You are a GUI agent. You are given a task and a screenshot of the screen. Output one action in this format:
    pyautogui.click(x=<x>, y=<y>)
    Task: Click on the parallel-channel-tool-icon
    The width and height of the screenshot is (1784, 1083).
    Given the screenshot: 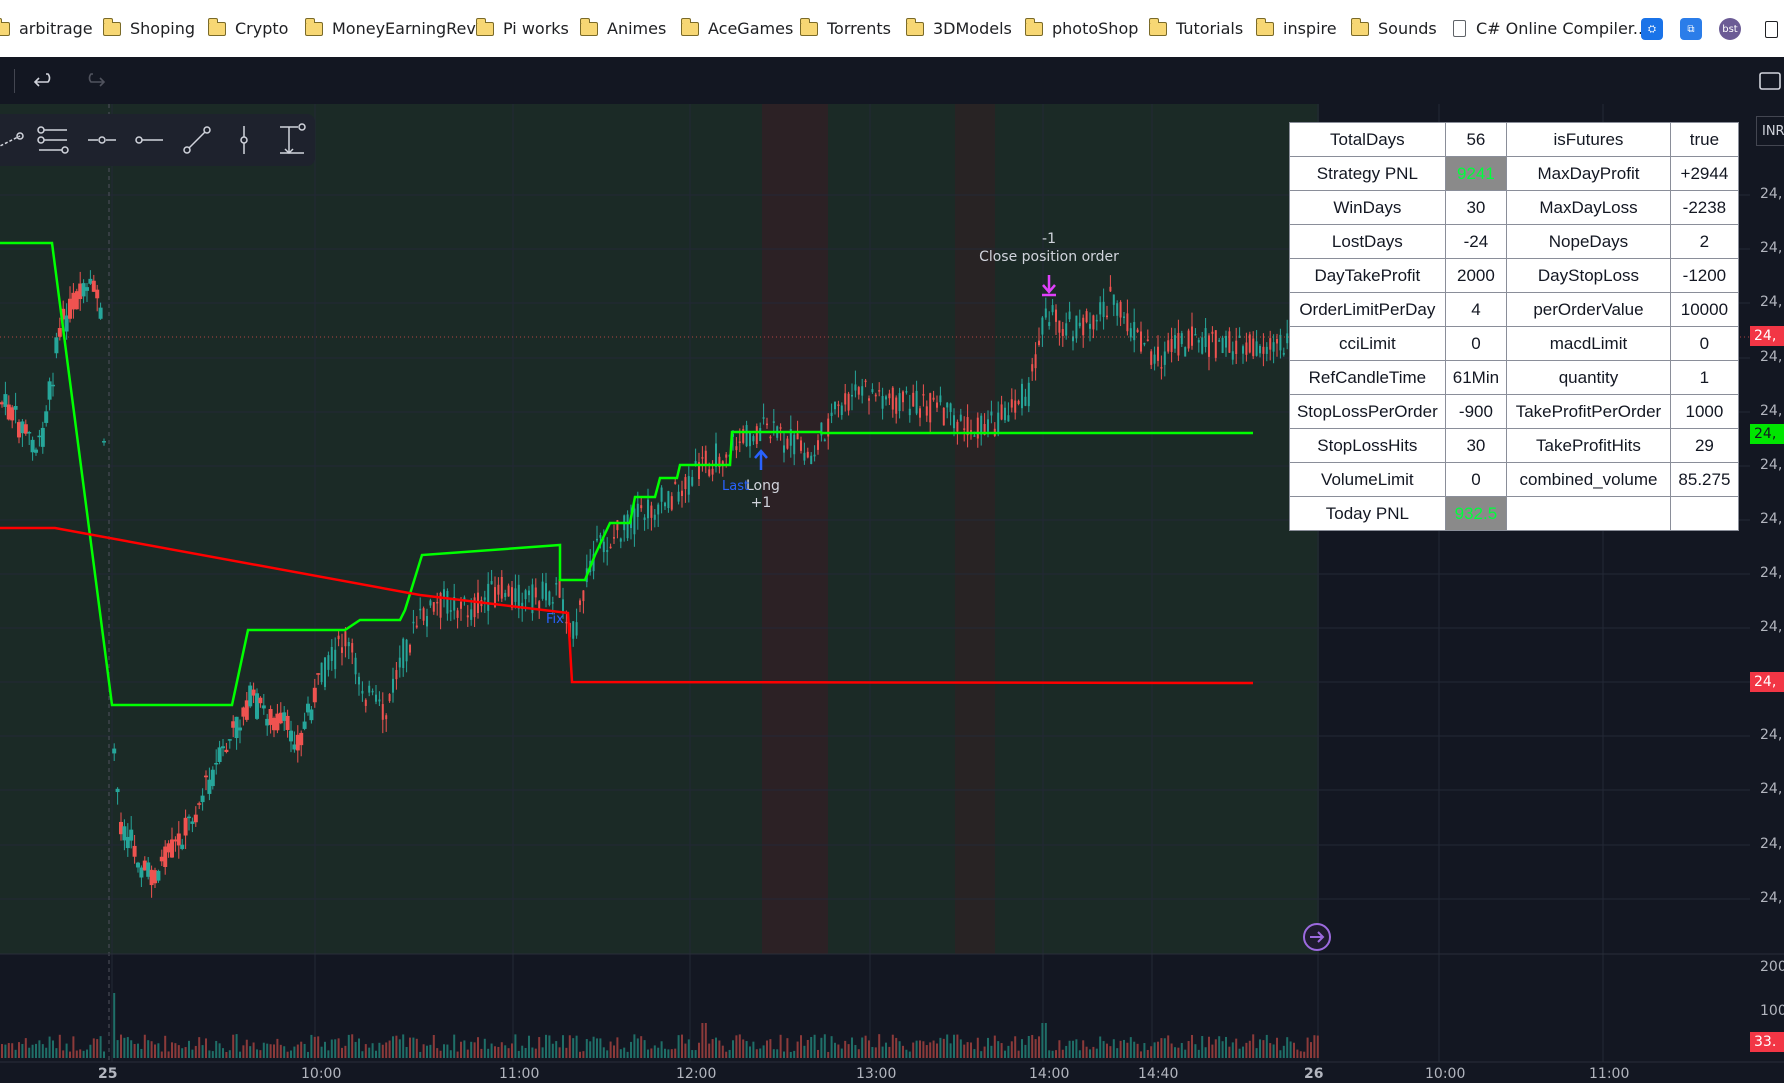 What is the action you would take?
    pyautogui.click(x=53, y=140)
    